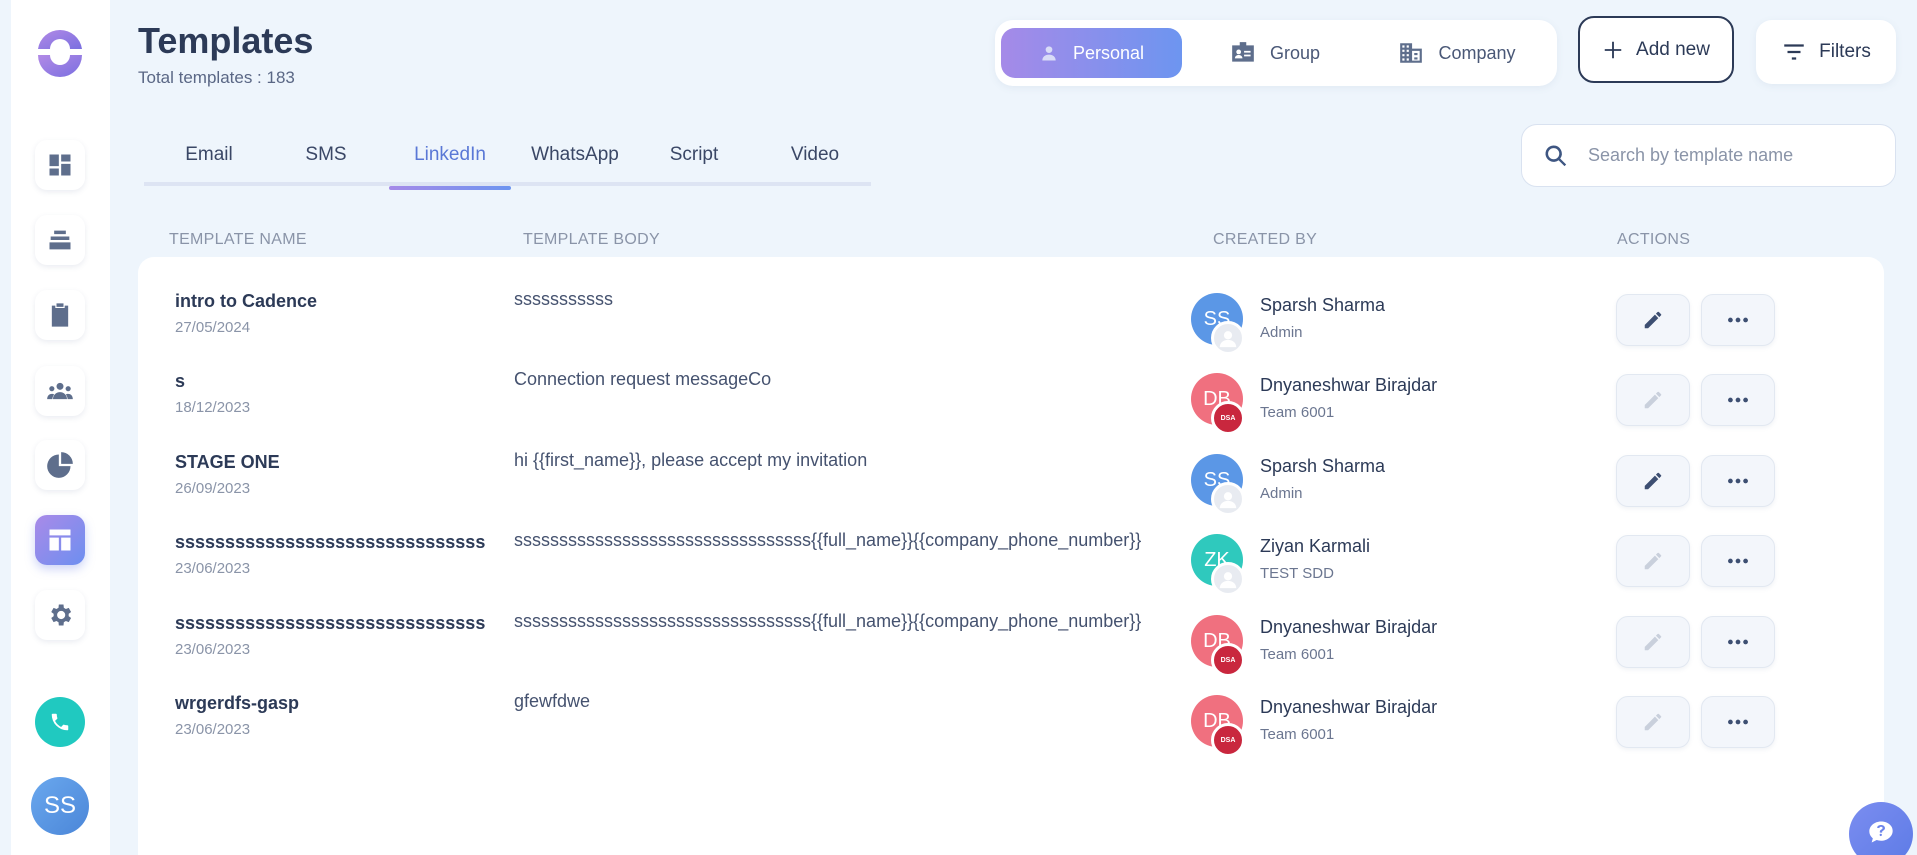 This screenshot has width=1917, height=855. I want to click on sidebar-item-templates, so click(60, 540).